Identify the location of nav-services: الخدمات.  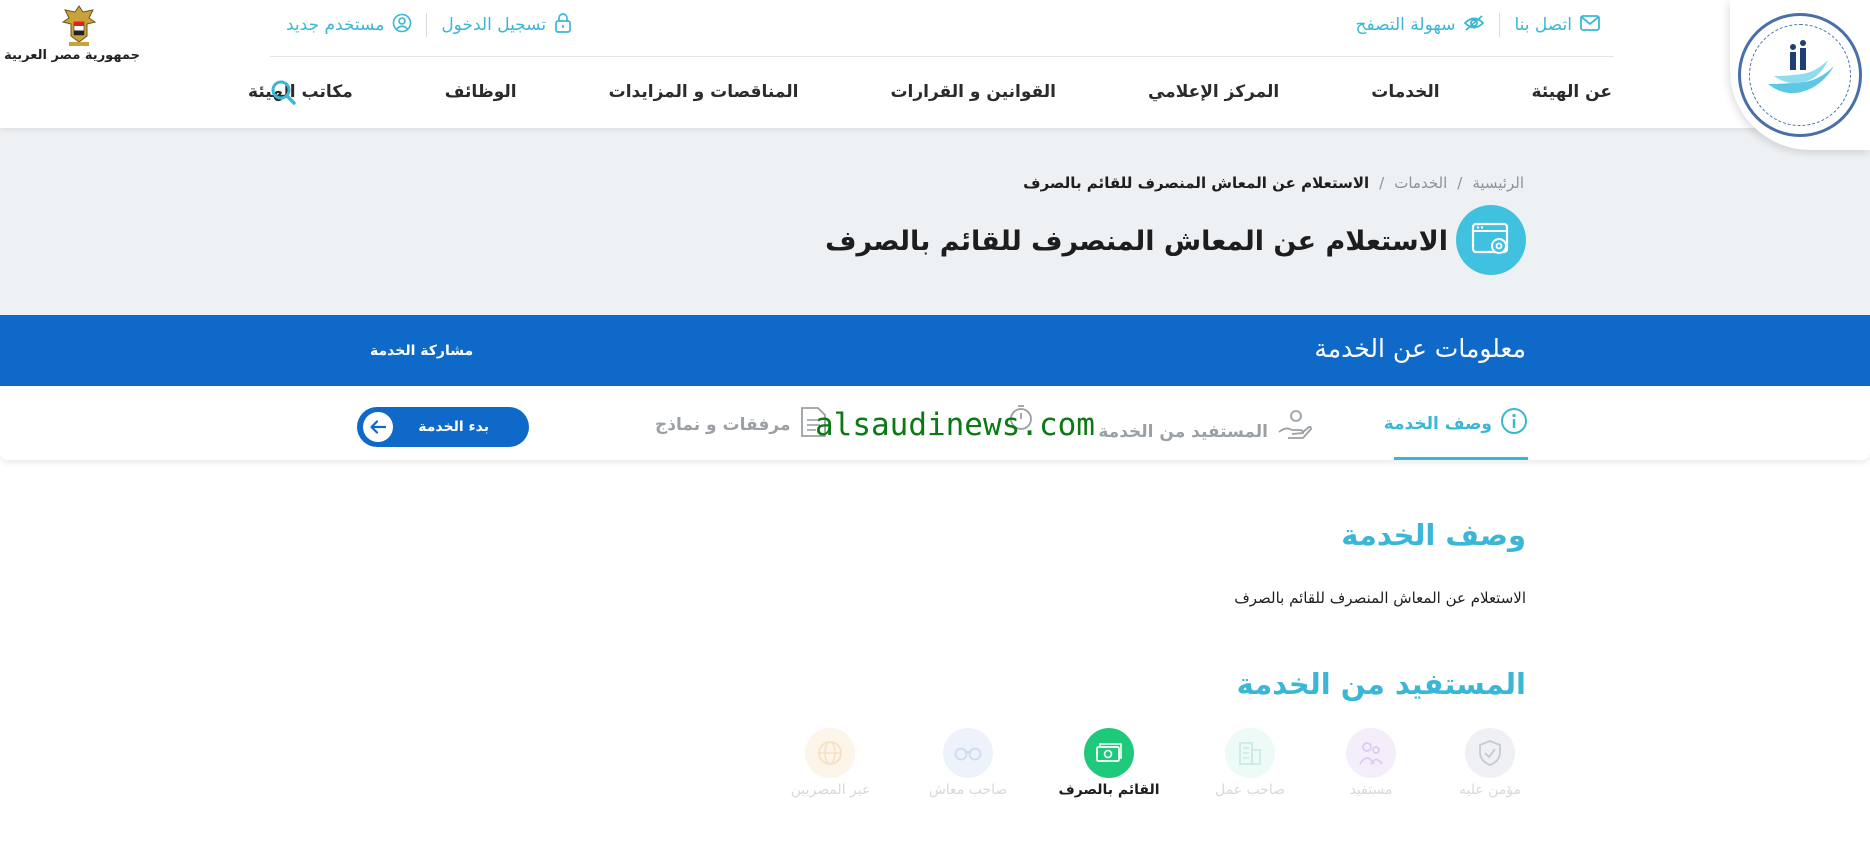
(1405, 92).